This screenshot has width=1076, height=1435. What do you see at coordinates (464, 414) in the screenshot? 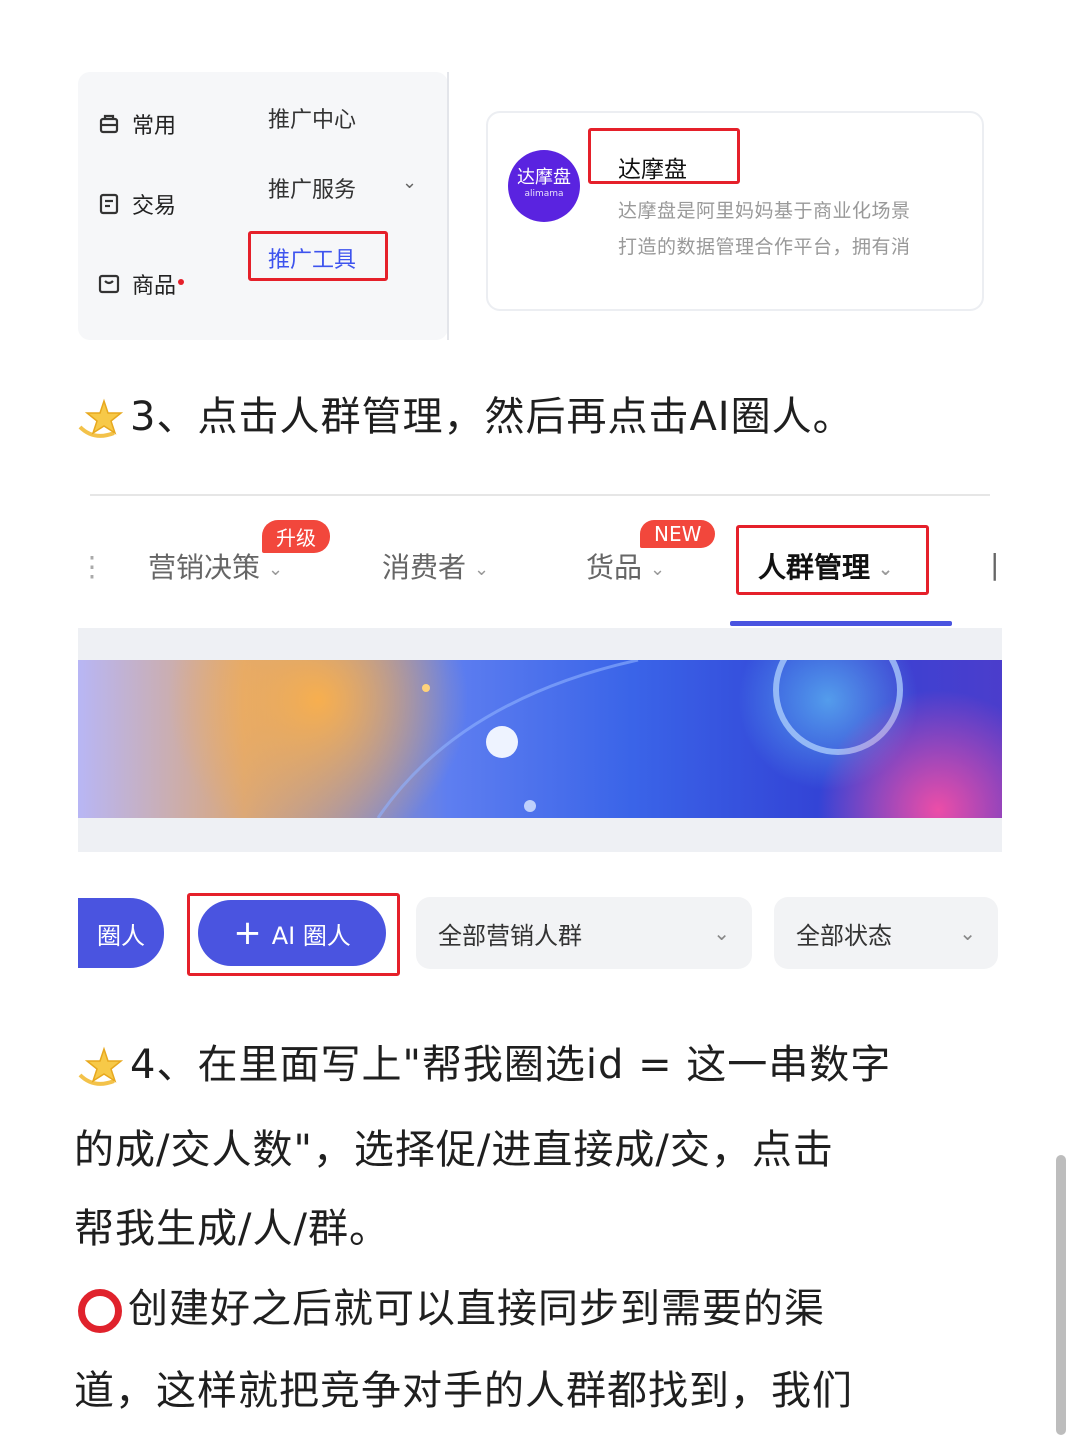
I see `step3-text: 3、点击人群管理，然后再点击AI圈人。` at bounding box center [464, 414].